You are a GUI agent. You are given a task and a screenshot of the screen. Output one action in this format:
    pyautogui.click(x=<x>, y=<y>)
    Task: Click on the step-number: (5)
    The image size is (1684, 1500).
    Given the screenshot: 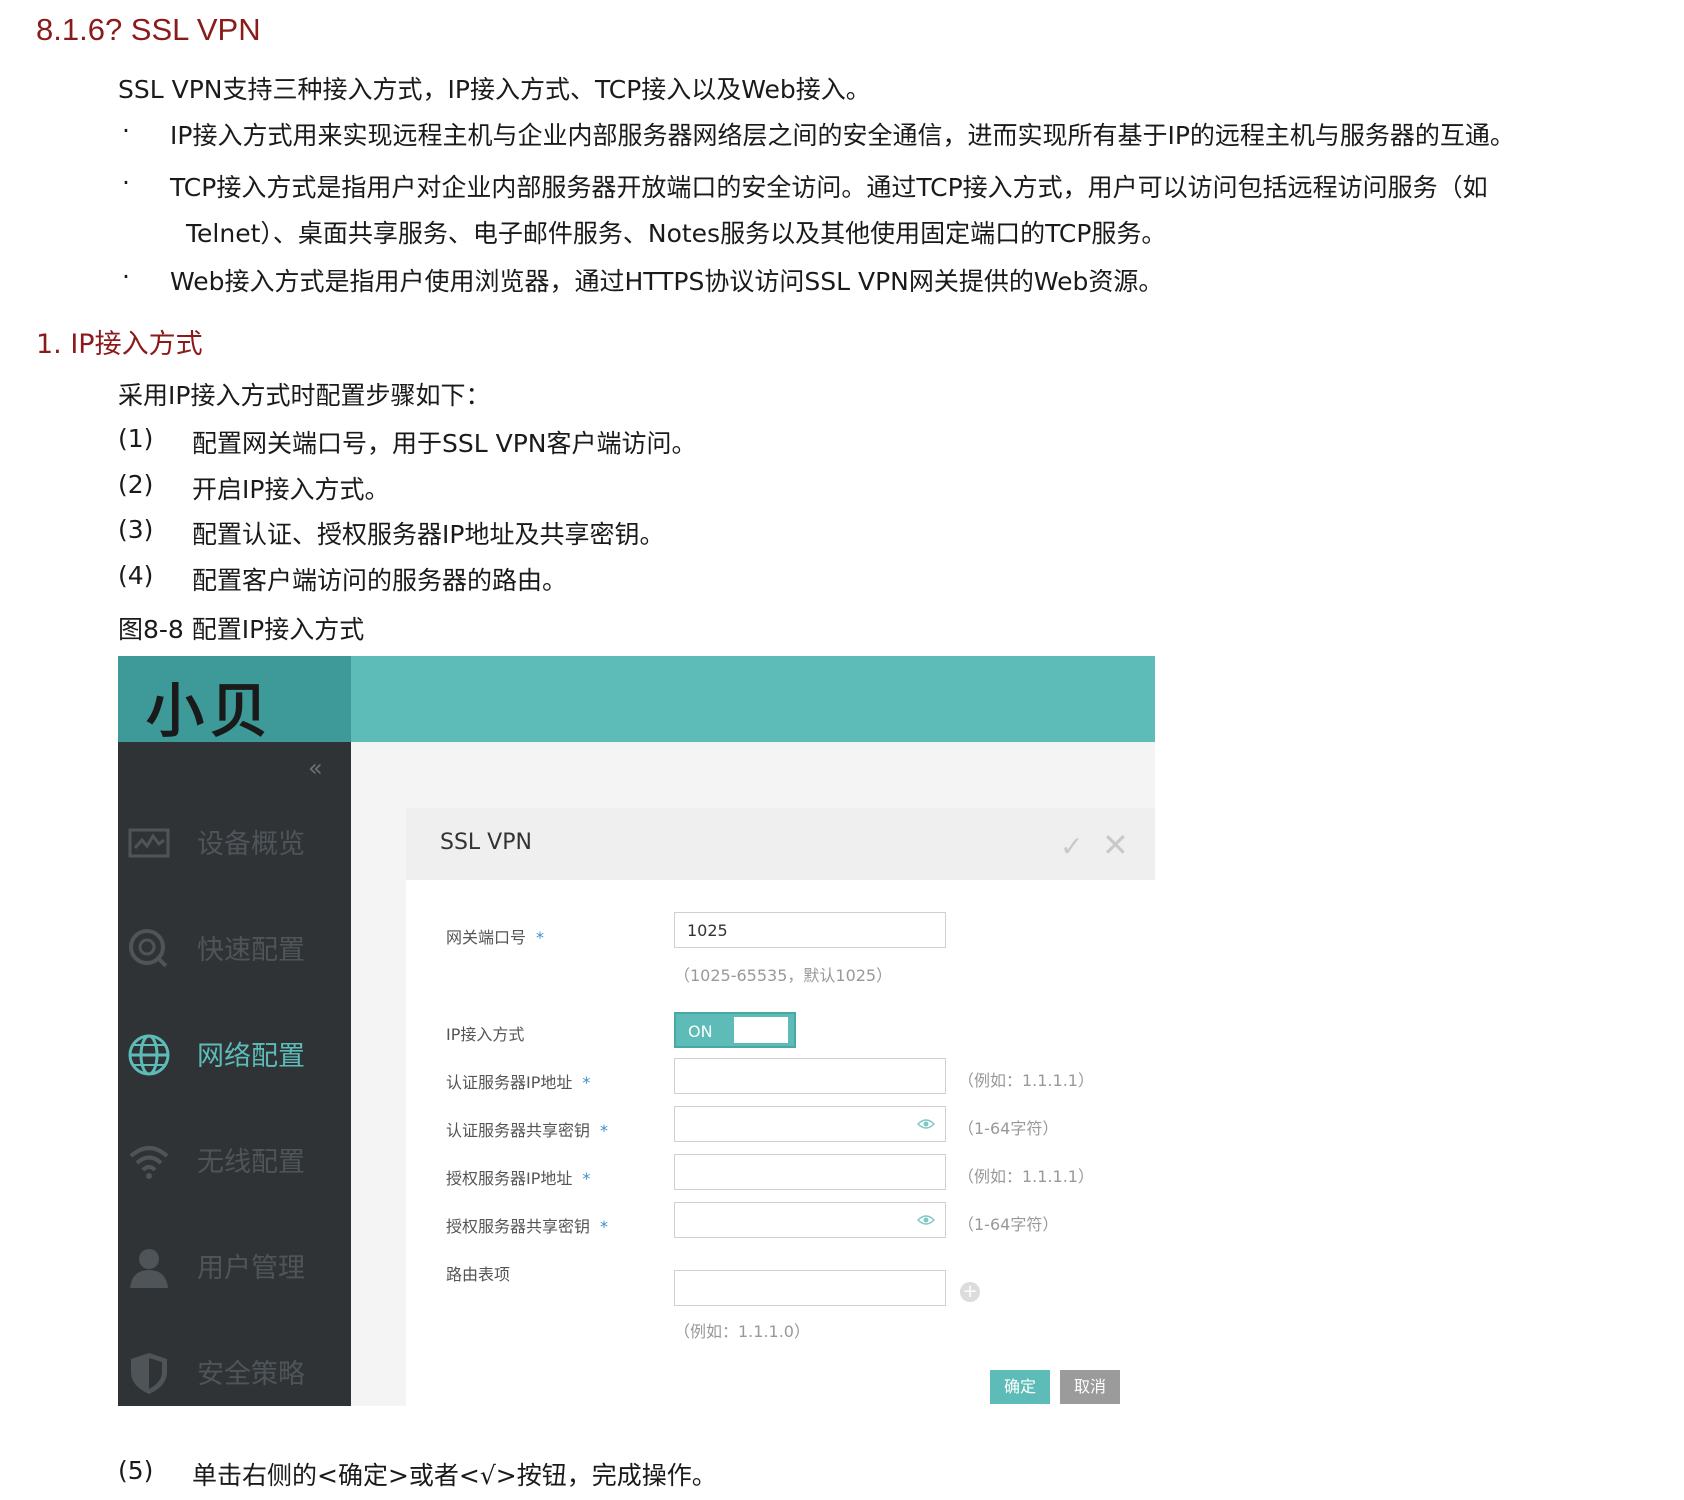 What is the action you would take?
    pyautogui.click(x=136, y=1470)
    